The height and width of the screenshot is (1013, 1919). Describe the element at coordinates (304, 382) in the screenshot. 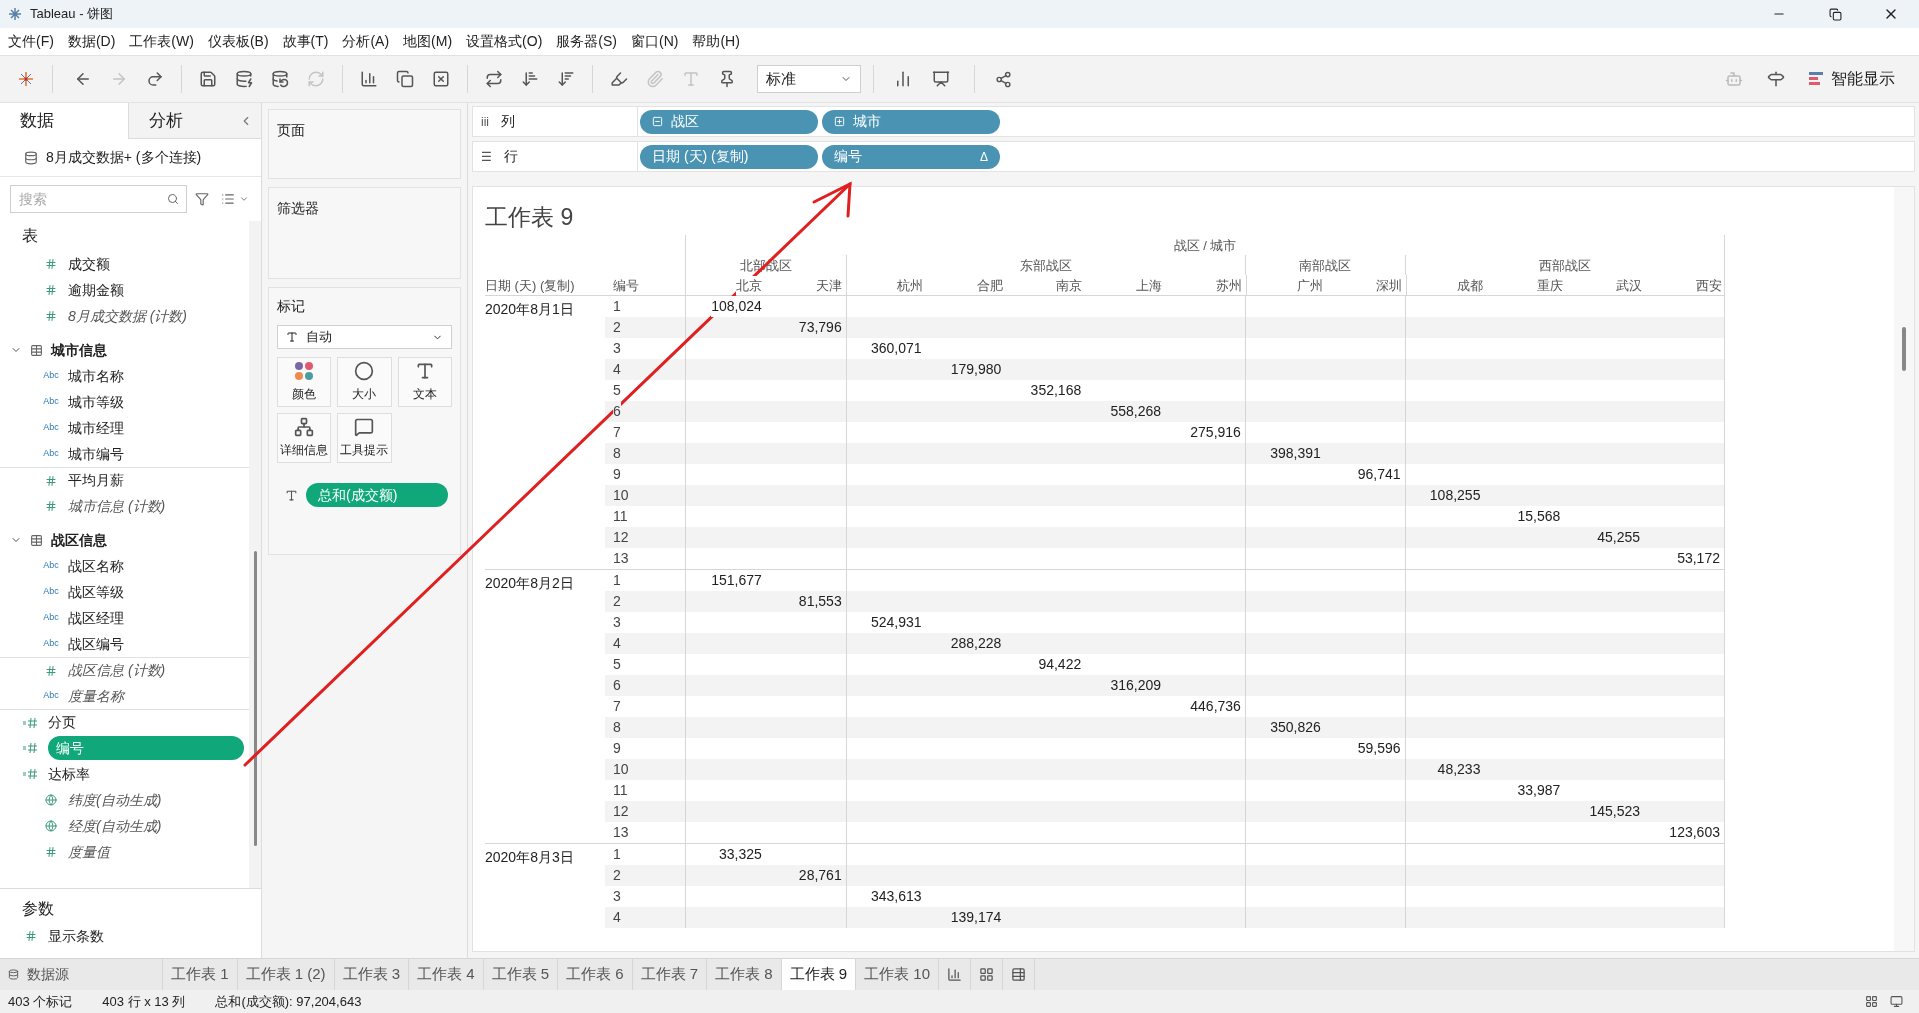

I see `mark-property-button: 颜色` at that location.